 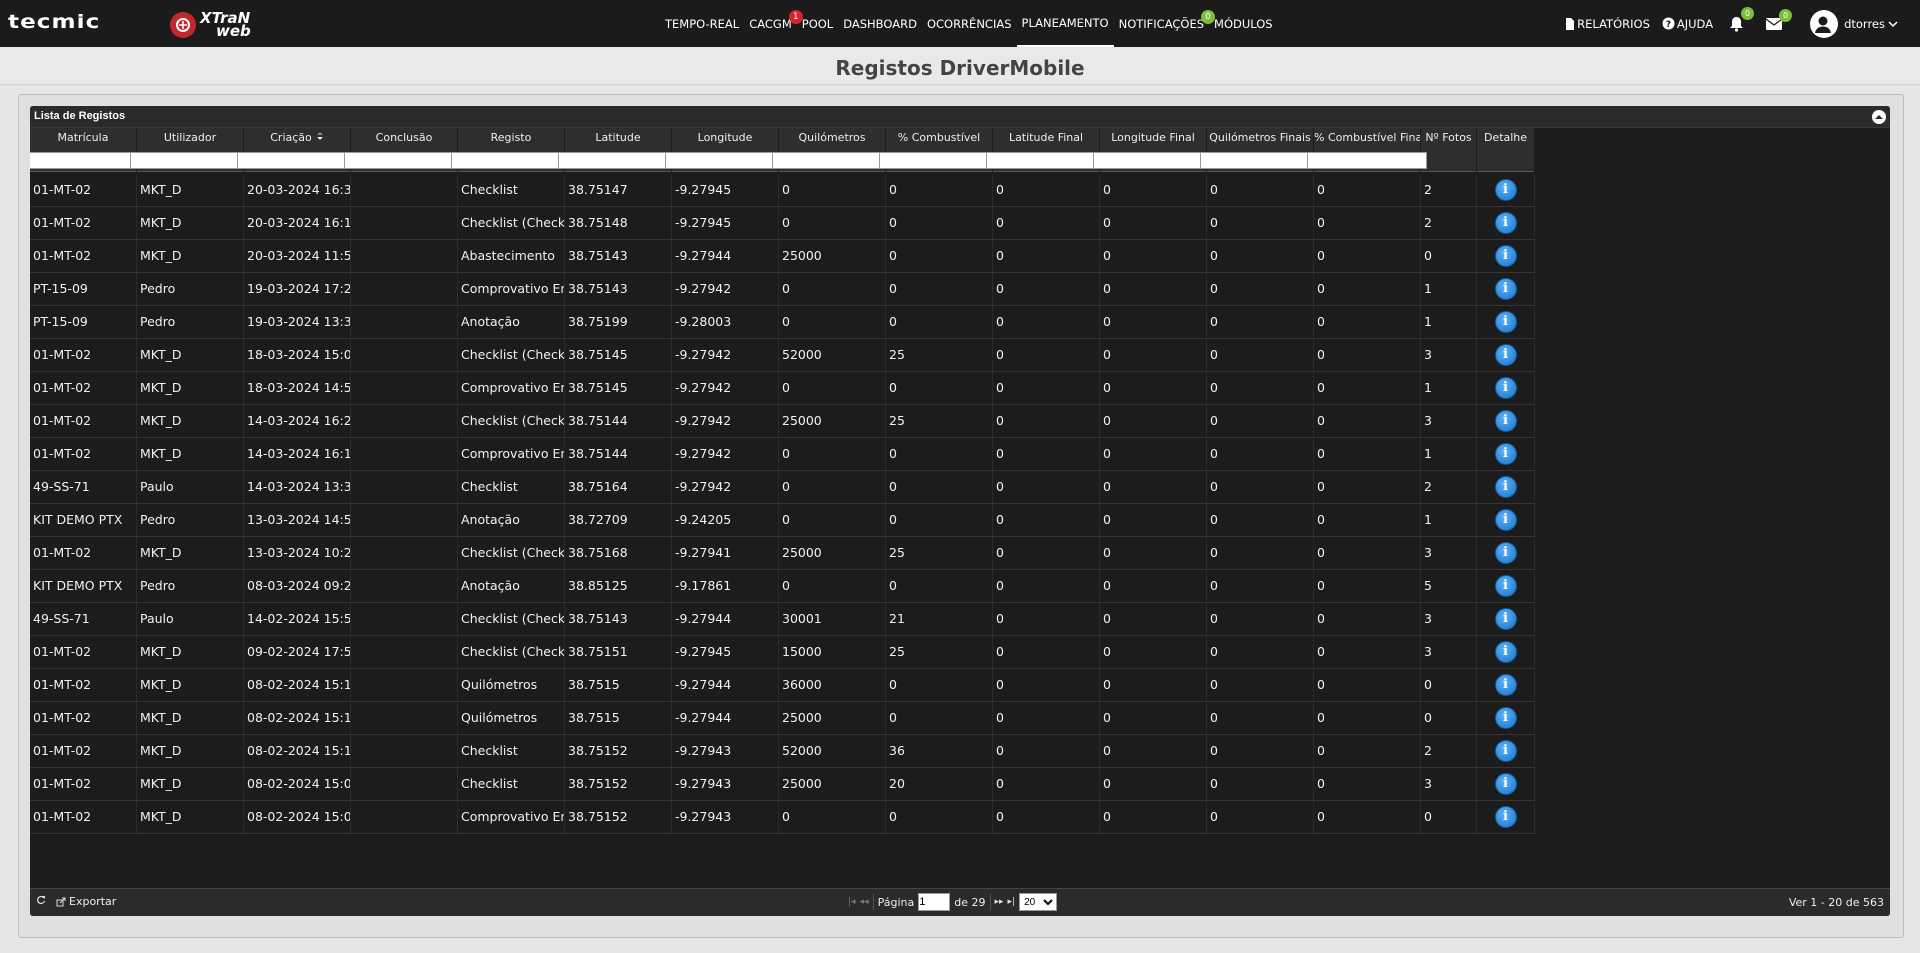 I want to click on column-header: Conclusão, so click(x=404, y=138).